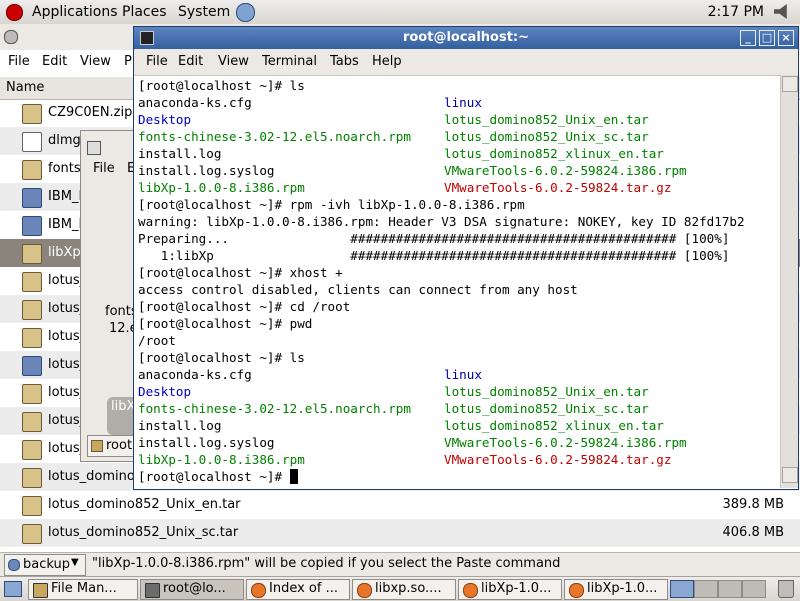 The height and width of the screenshot is (601, 800). Describe the element at coordinates (204, 12) in the screenshot. I see `system-menu: System` at that location.